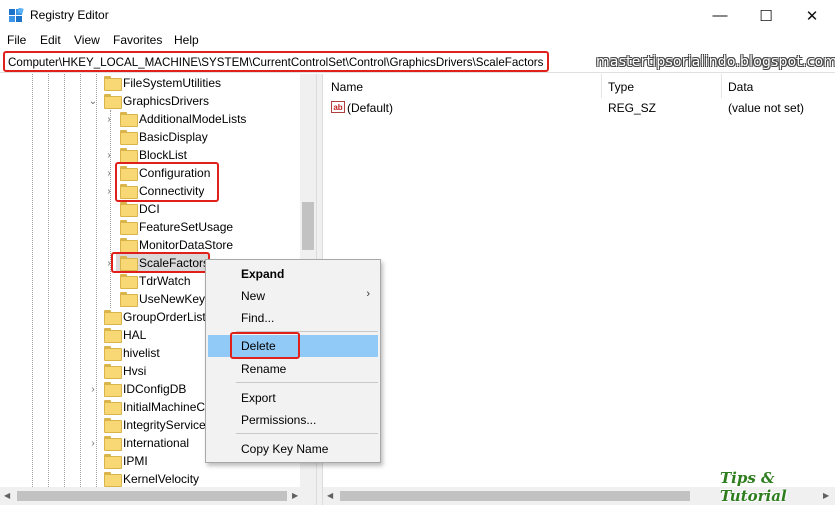  I want to click on menu-item-copy-key-name: Copy Key Name, so click(293, 449).